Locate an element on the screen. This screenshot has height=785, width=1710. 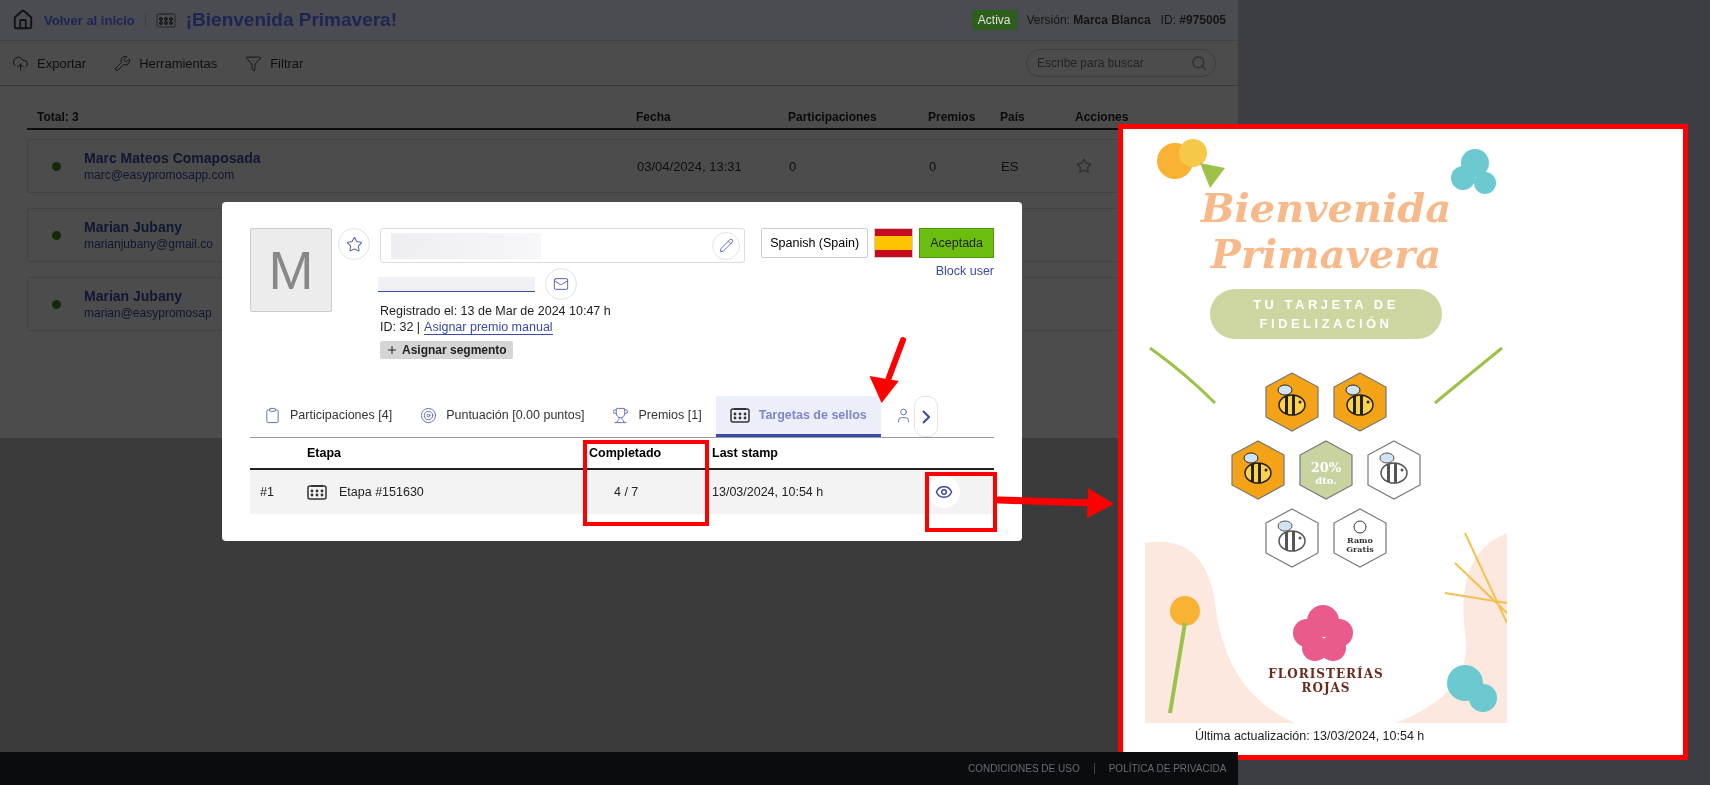
view-button is located at coordinates (944, 492).